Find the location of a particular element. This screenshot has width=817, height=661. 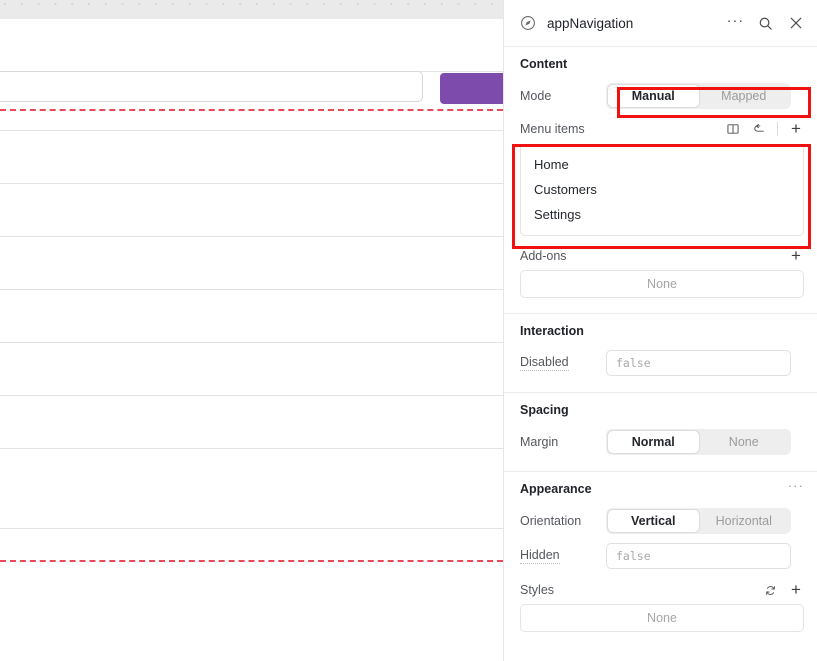

refresh-icon is located at coordinates (770, 590).